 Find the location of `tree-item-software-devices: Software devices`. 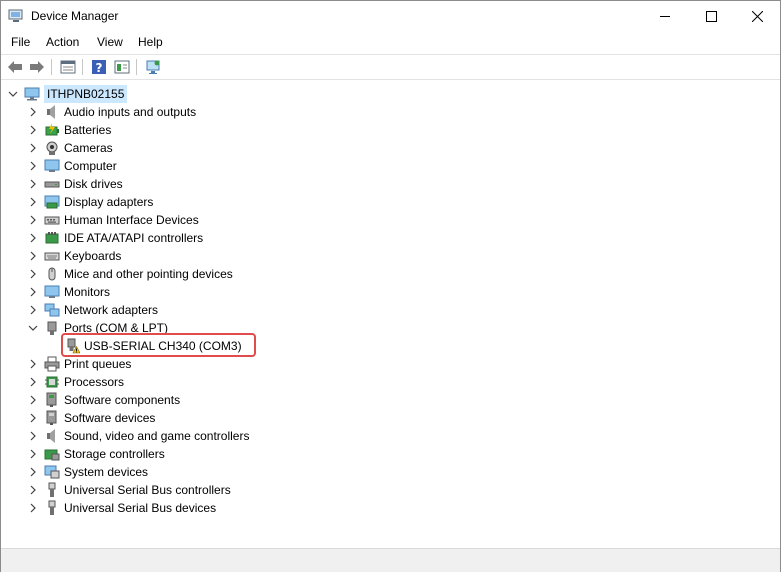

tree-item-software-devices: Software devices is located at coordinates (91, 418).